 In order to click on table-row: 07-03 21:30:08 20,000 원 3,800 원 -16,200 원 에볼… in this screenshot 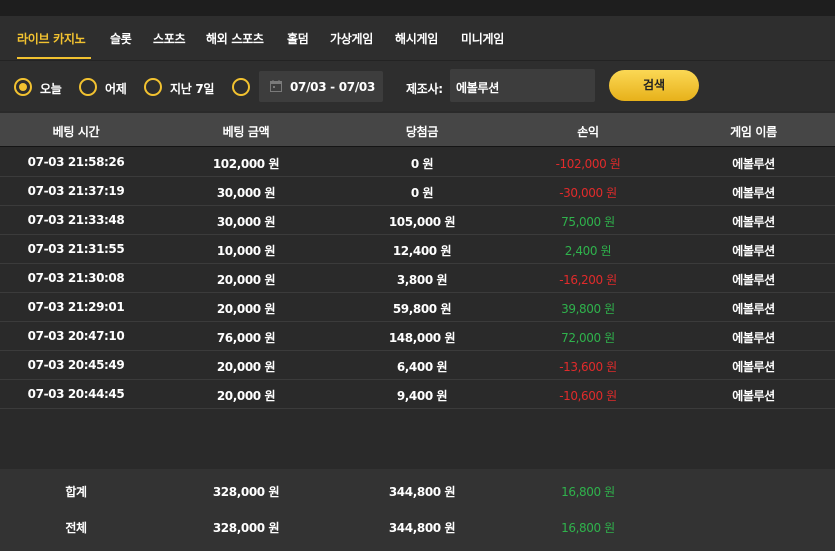, I will do `click(417, 278)`.